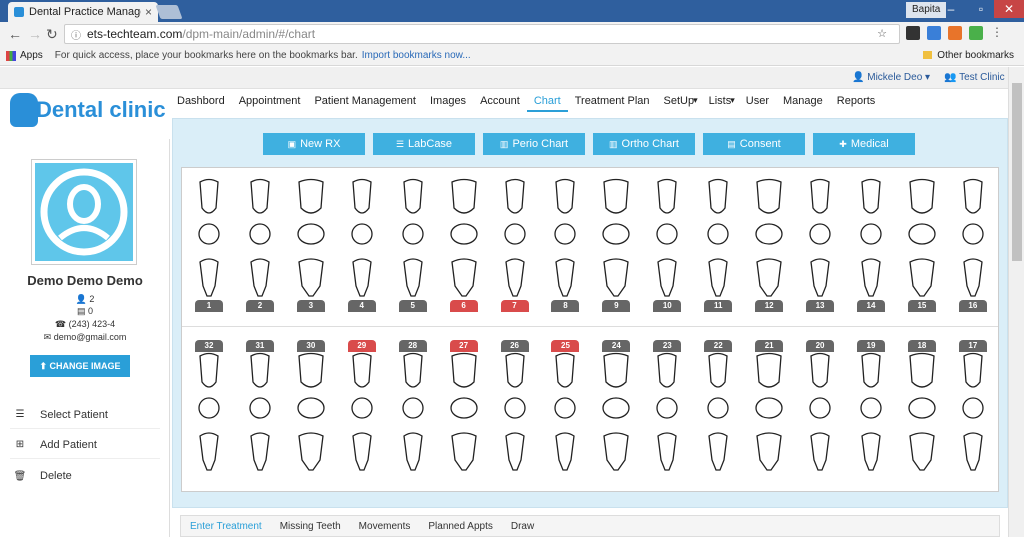 This screenshot has height=537, width=1024. I want to click on tooth-number-badge: 13, so click(820, 306).